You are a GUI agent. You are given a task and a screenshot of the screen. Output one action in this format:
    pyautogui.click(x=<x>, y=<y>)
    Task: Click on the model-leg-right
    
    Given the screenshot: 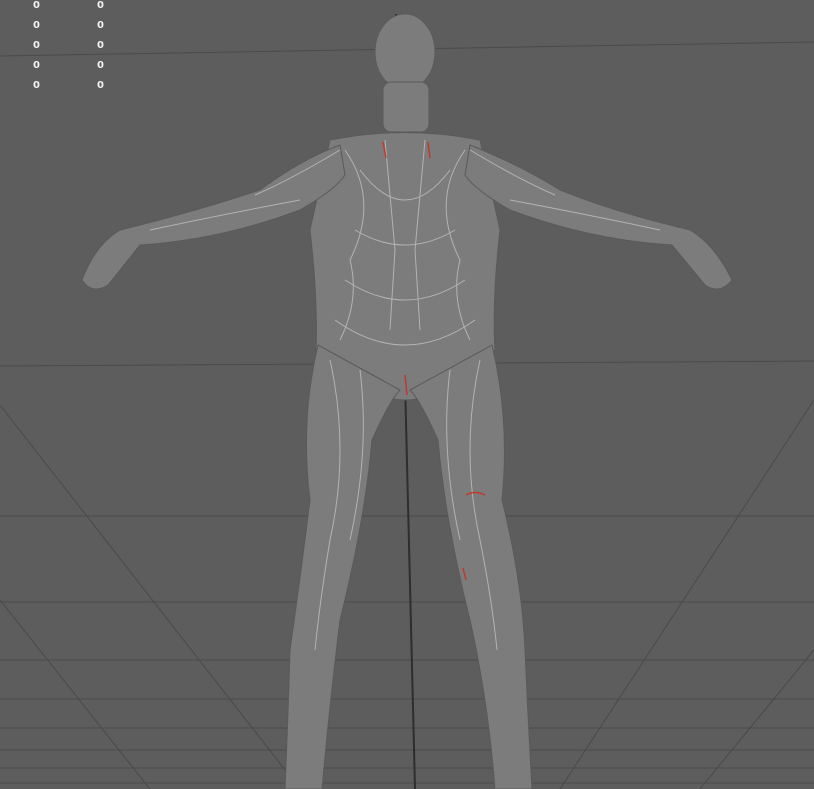 What is the action you would take?
    pyautogui.click(x=342, y=566)
    